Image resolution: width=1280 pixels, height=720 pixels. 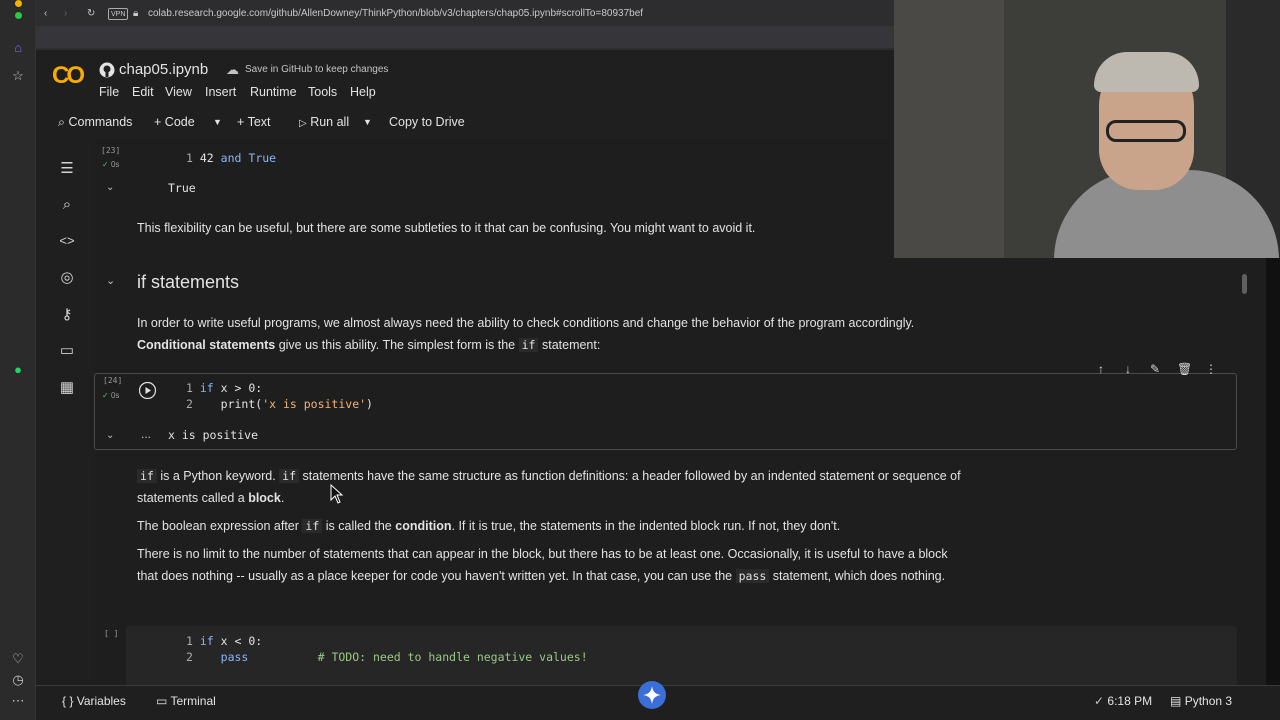 What do you see at coordinates (109, 92) in the screenshot?
I see `menu-file: File` at bounding box center [109, 92].